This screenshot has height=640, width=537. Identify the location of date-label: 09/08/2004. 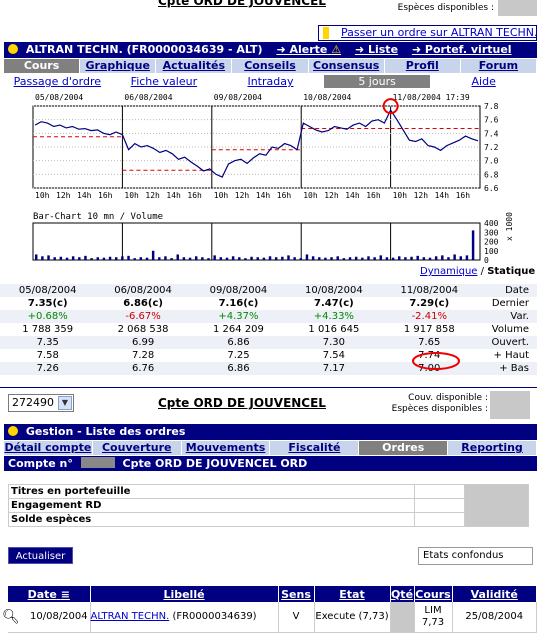
(238, 97).